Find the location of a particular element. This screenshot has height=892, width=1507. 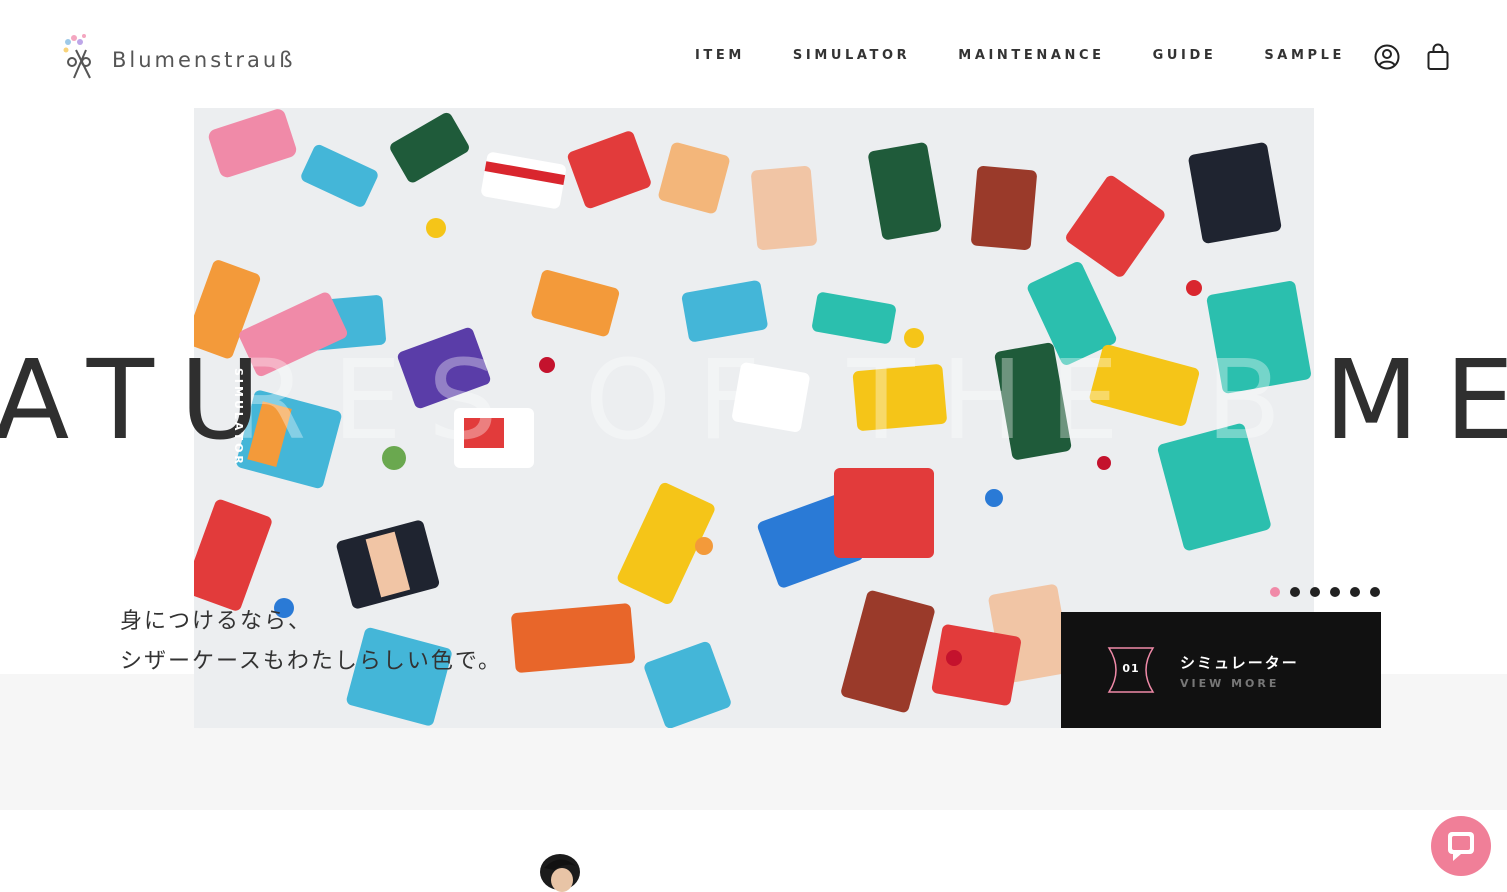

main-nav: ITEM SIMULATOR MAINTENANCE GUIDE SAMPLE is located at coordinates (1020, 55).